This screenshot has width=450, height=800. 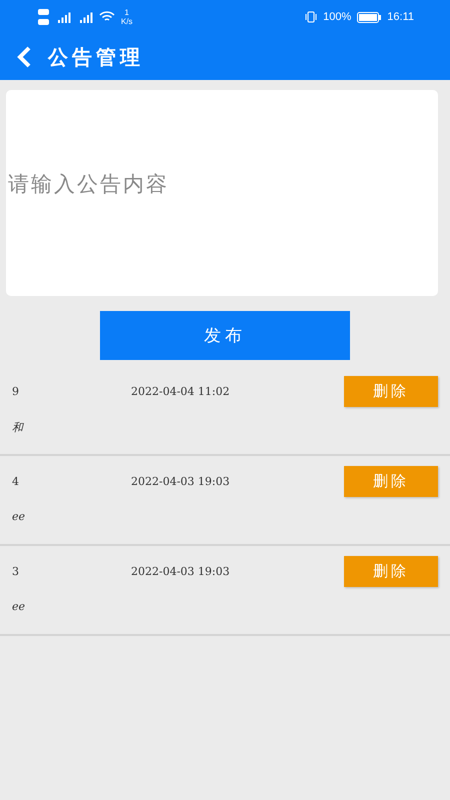 I want to click on notice-id: 9, so click(x=16, y=391).